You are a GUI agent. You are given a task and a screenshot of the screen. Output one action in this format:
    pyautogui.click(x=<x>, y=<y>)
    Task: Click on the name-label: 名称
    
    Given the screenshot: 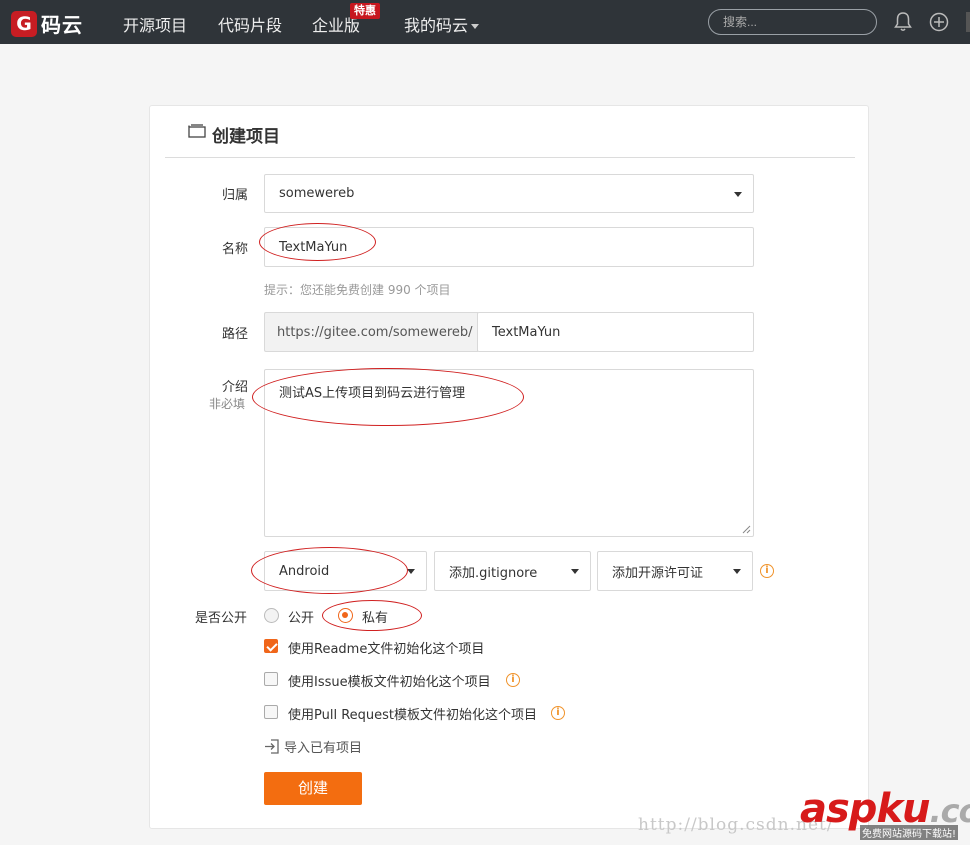 What is the action you would take?
    pyautogui.click(x=235, y=249)
    